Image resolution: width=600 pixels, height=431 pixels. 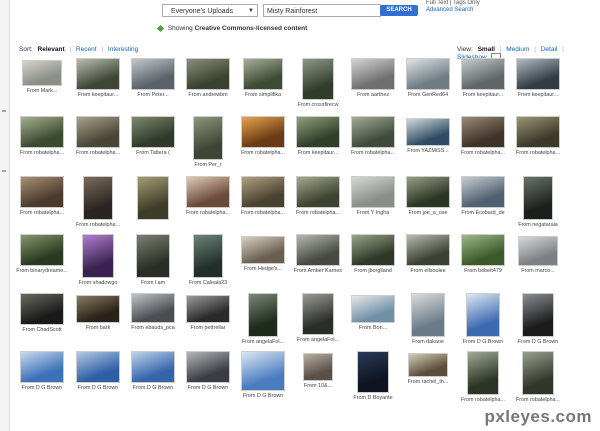 What do you see at coordinates (373, 398) in the screenshot?
I see `photo-caption: From D Boyante` at bounding box center [373, 398].